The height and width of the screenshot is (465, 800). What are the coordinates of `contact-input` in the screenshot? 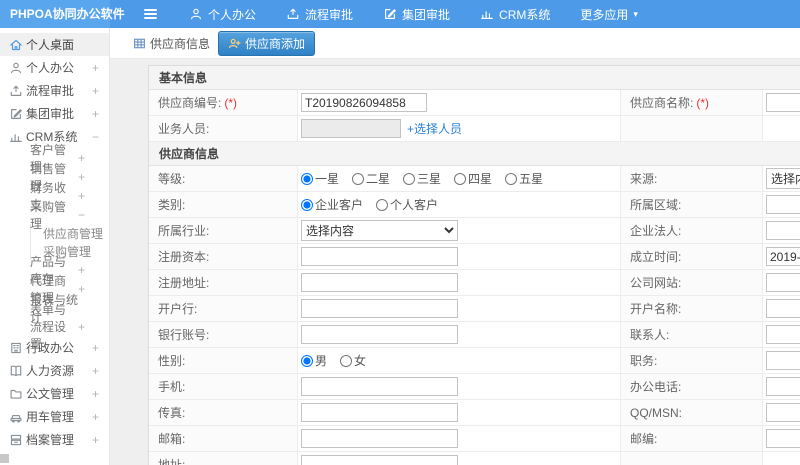 It's located at (783, 334).